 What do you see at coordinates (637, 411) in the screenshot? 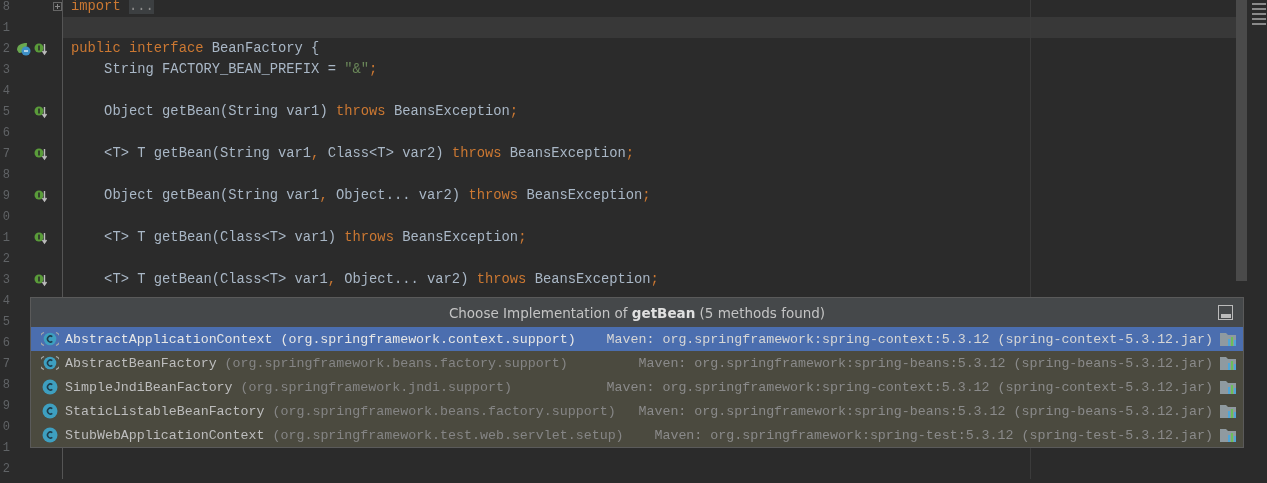
I see `implementation-item: StaticListableBeanFactory (org.springframework.beans.factory.support) Maven: org.springframework:spring-beans:5.3.12 (spring-beans-5.3.12.jar)` at bounding box center [637, 411].